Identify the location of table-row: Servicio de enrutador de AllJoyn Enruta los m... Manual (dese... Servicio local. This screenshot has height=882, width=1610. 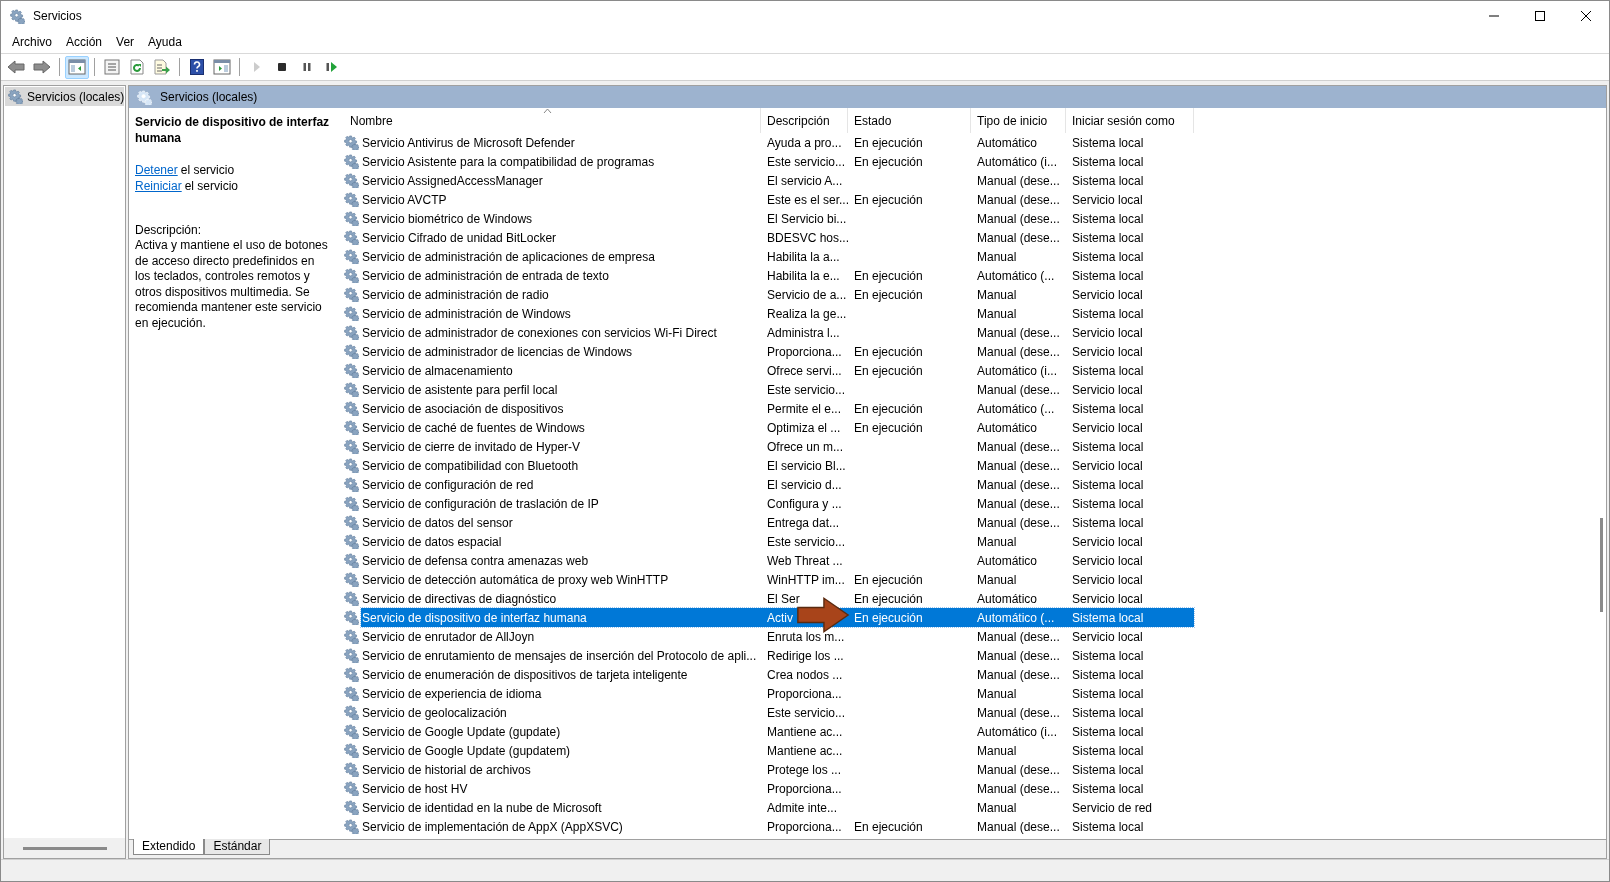
(777, 636).